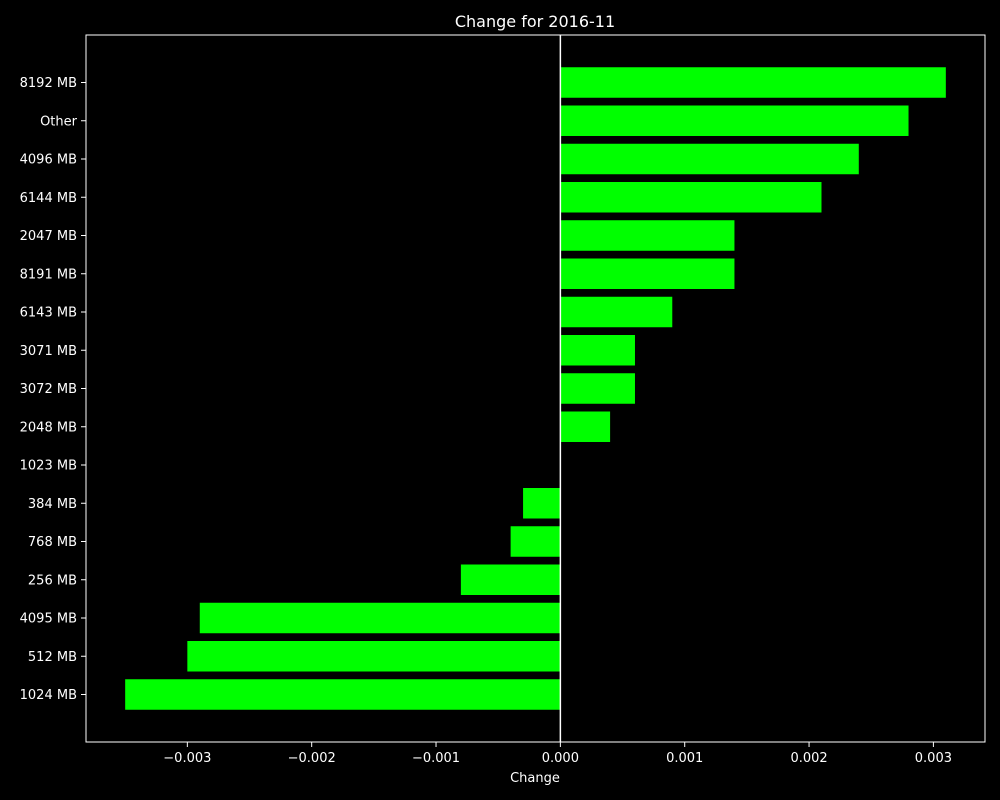 The width and height of the screenshot is (1000, 800). What do you see at coordinates (59, 121) in the screenshot?
I see `y-tick-label: Other` at bounding box center [59, 121].